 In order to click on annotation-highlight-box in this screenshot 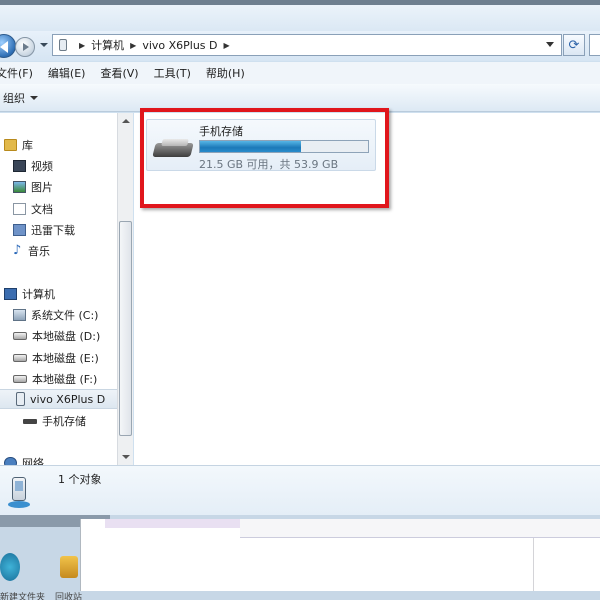, I will do `click(264, 158)`.